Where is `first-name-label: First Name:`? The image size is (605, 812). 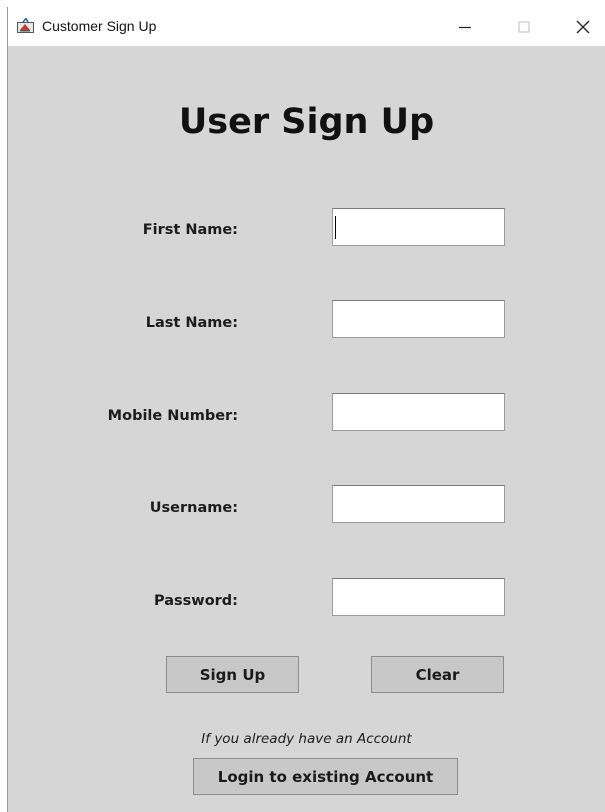
first-name-label: First Name: is located at coordinates (190, 230).